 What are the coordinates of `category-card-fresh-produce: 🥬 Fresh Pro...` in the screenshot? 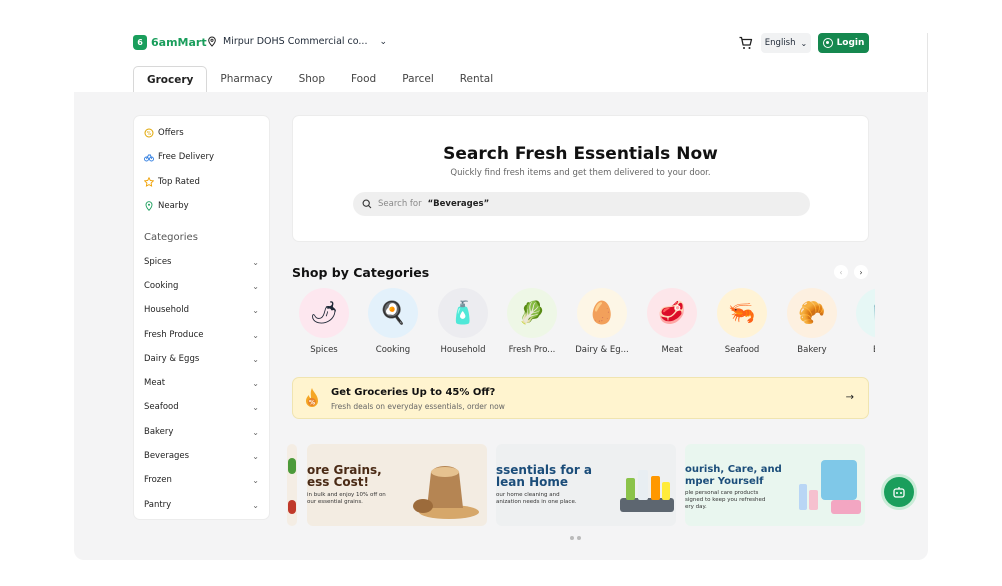 It's located at (532, 321).